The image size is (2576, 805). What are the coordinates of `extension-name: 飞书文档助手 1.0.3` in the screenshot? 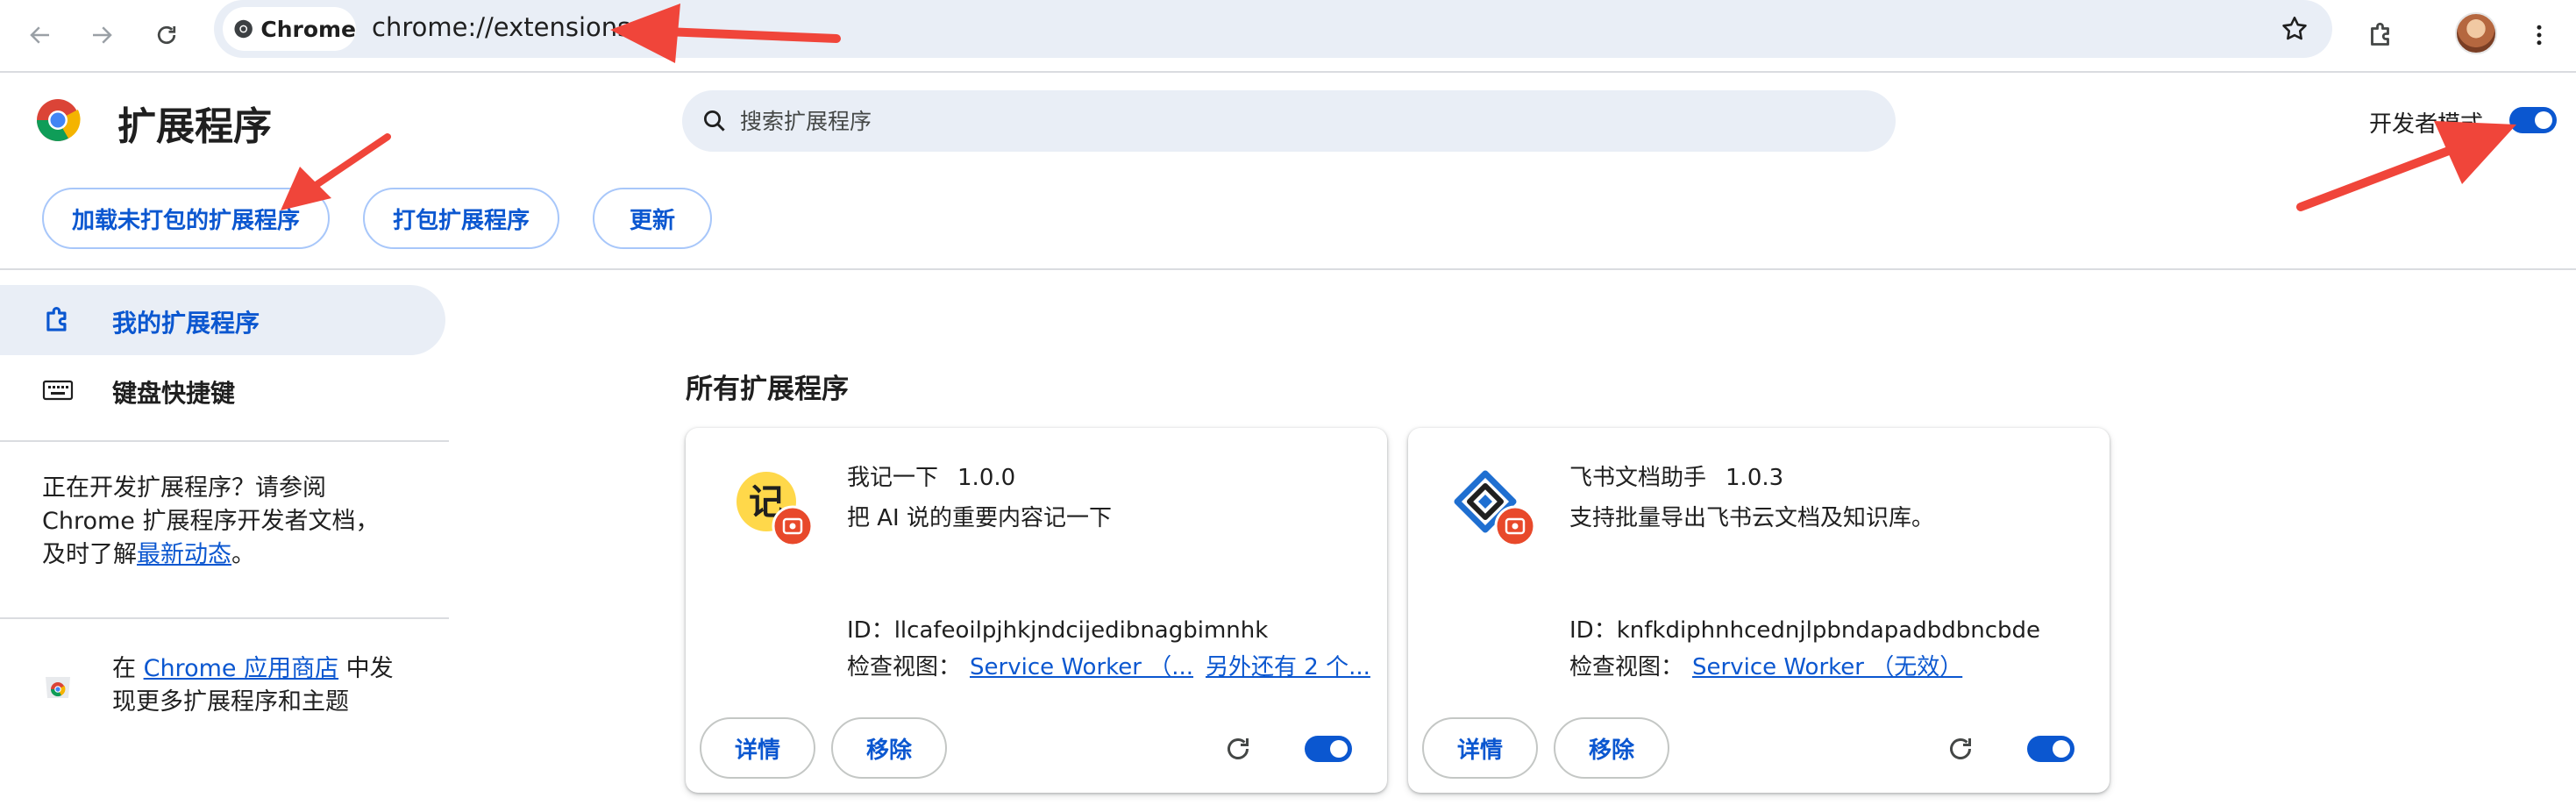 It's located at (1676, 476).